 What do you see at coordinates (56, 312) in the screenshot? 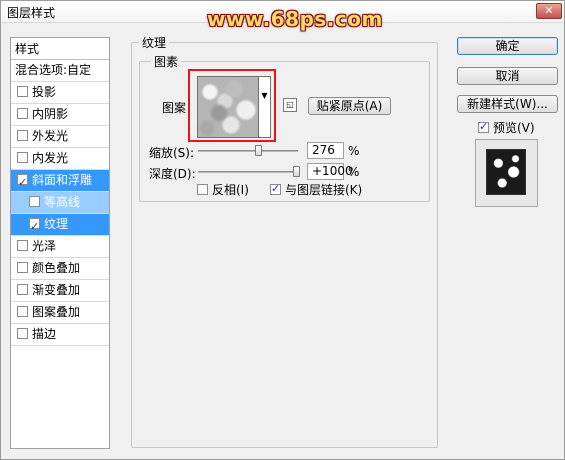
I see `style-item-label: 图案叠加` at bounding box center [56, 312].